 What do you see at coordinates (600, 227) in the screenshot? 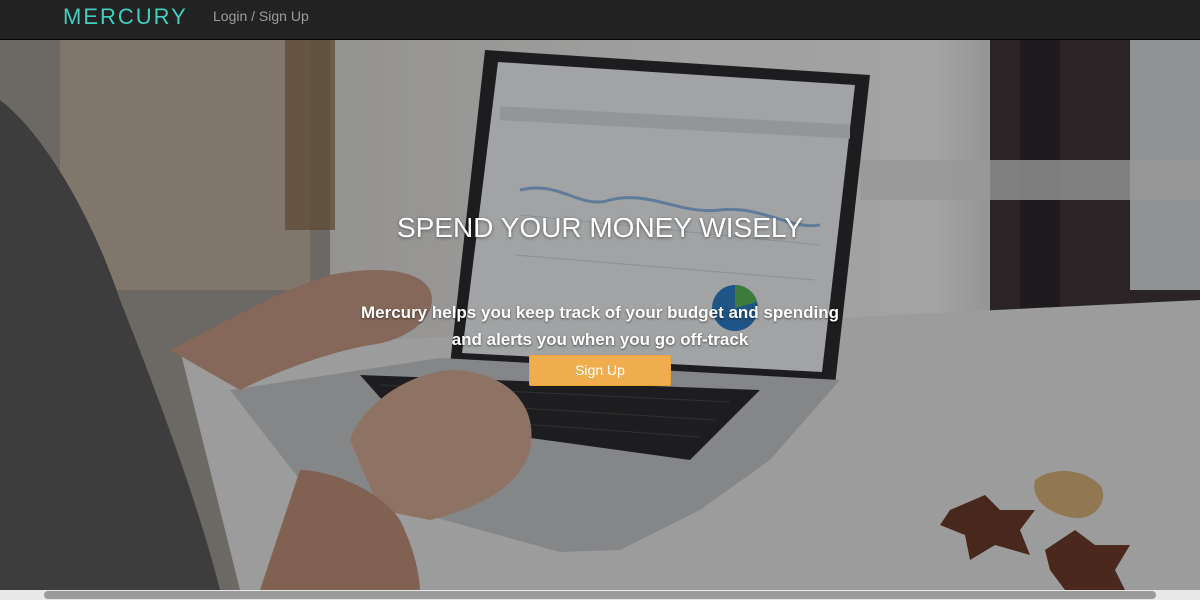
I see `hero-headline: SPEND YOUR MONEY WISELY` at bounding box center [600, 227].